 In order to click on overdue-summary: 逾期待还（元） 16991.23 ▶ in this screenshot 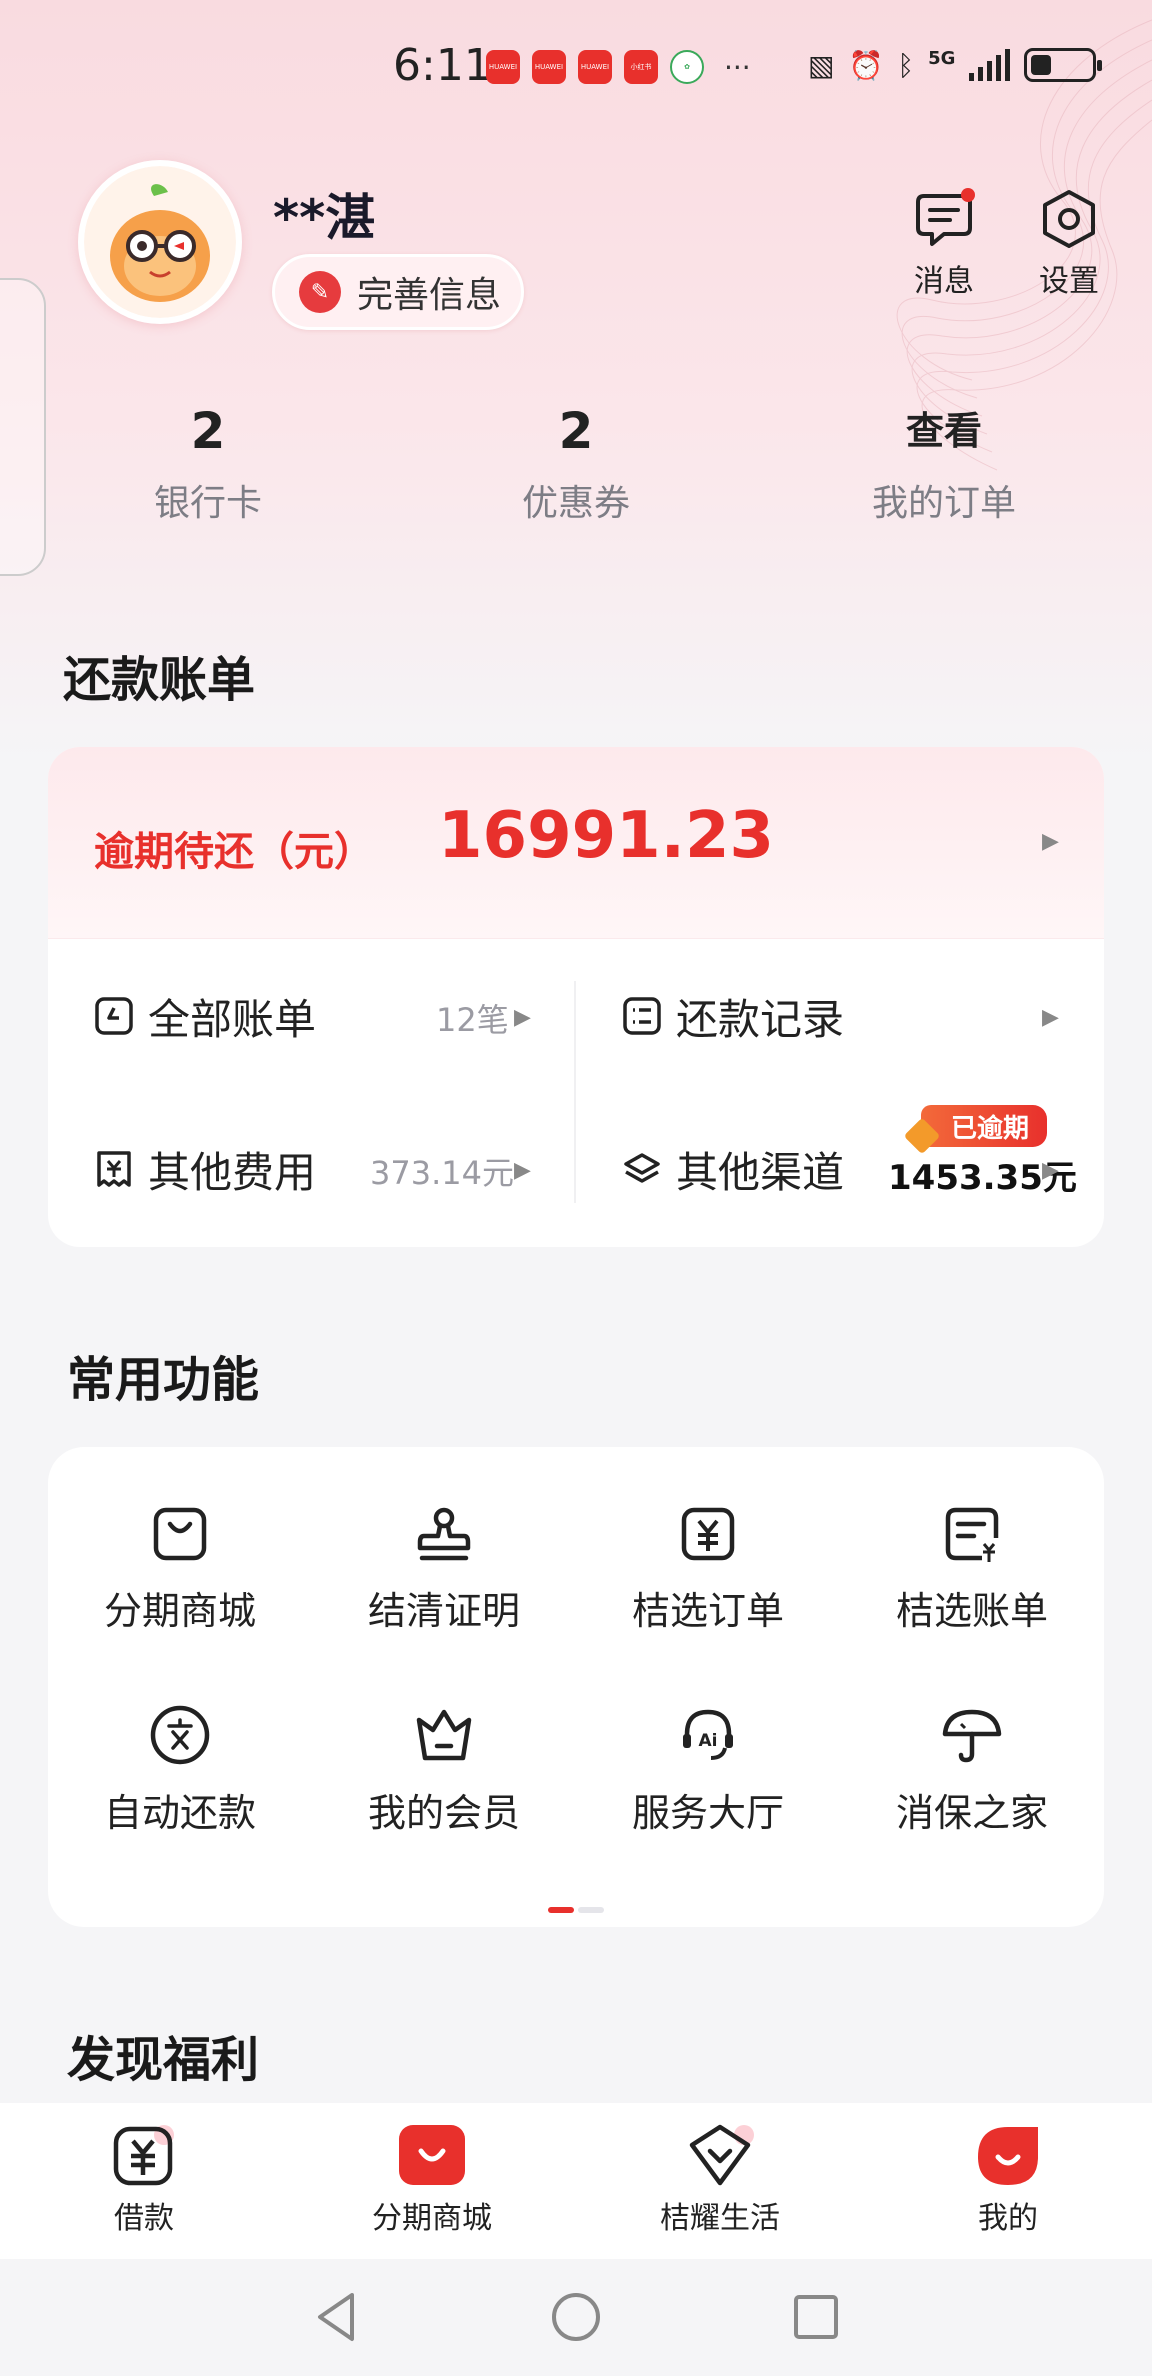, I will do `click(576, 843)`.